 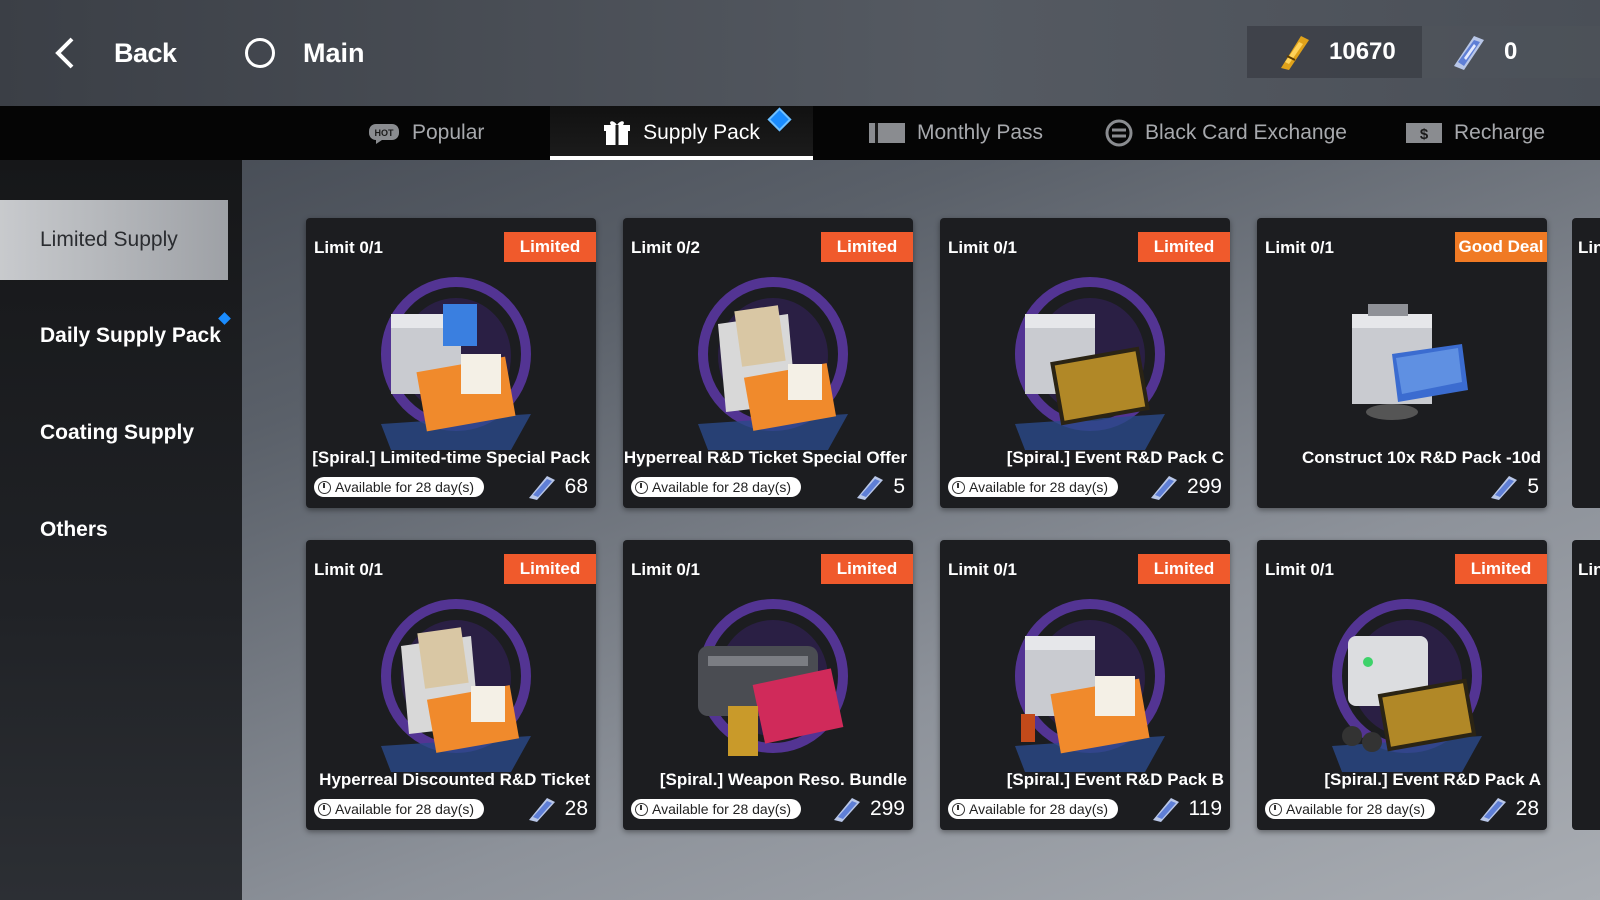 I want to click on tab-black-card-exchange-label: Black Card Exchange, so click(x=1246, y=132).